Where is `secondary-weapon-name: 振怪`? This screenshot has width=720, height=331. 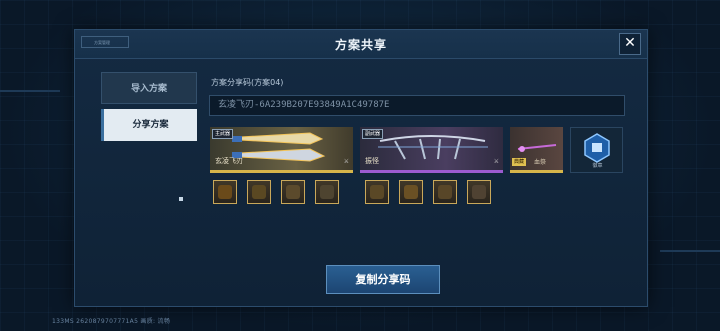 secondary-weapon-name: 振怪 is located at coordinates (372, 161).